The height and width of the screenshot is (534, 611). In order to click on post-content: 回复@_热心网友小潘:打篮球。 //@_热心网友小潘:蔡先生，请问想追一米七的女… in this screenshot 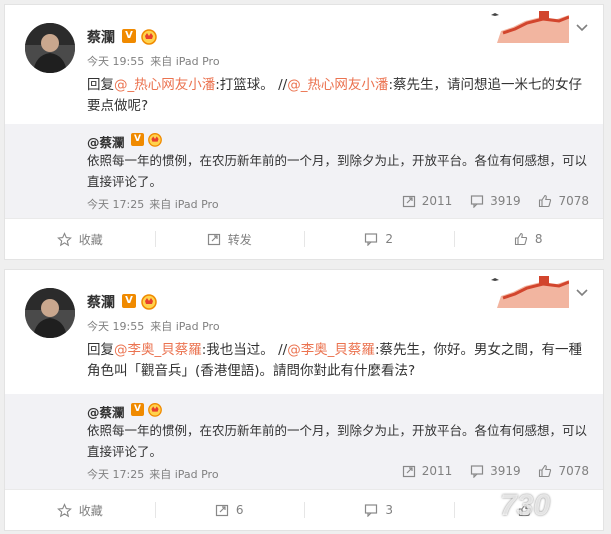, I will do `click(341, 96)`.